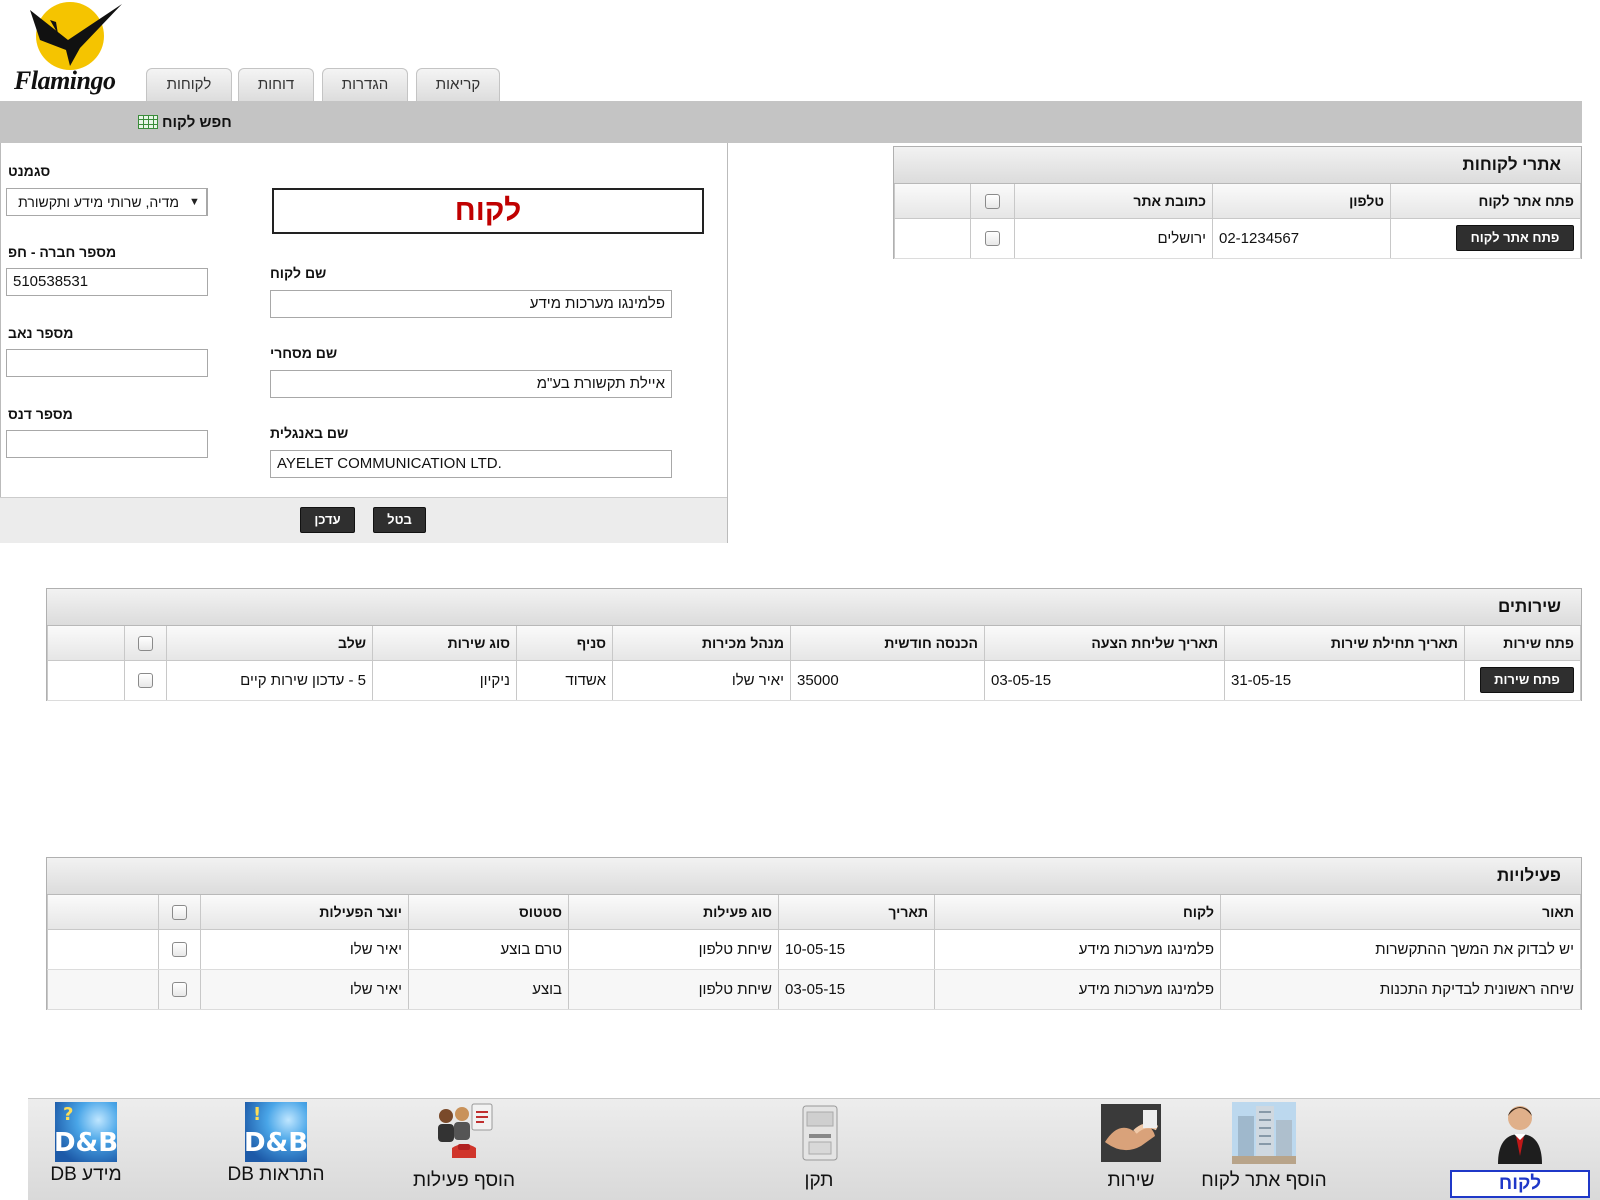 The image size is (1600, 1200). I want to click on open-site-cell: פתח אתר לקוח, so click(1485, 238).